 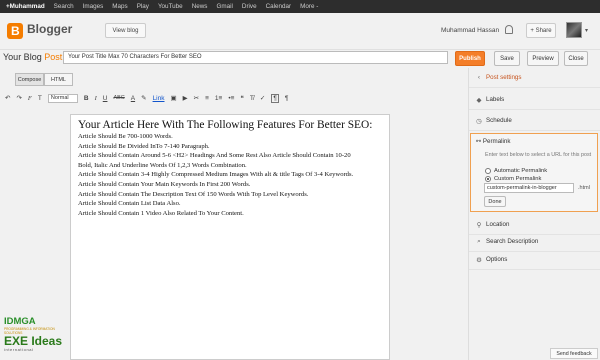 What do you see at coordinates (118, 98) in the screenshot?
I see `strikethrough-button: ABC` at bounding box center [118, 98].